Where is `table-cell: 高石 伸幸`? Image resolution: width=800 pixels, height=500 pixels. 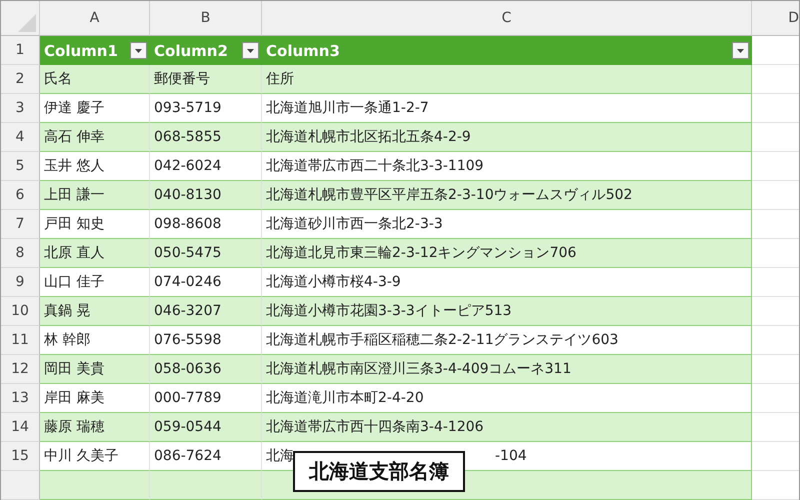
table-cell: 高石 伸幸 is located at coordinates (95, 137).